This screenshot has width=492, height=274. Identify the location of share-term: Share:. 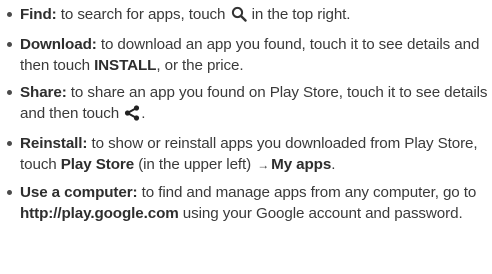
(43, 92).